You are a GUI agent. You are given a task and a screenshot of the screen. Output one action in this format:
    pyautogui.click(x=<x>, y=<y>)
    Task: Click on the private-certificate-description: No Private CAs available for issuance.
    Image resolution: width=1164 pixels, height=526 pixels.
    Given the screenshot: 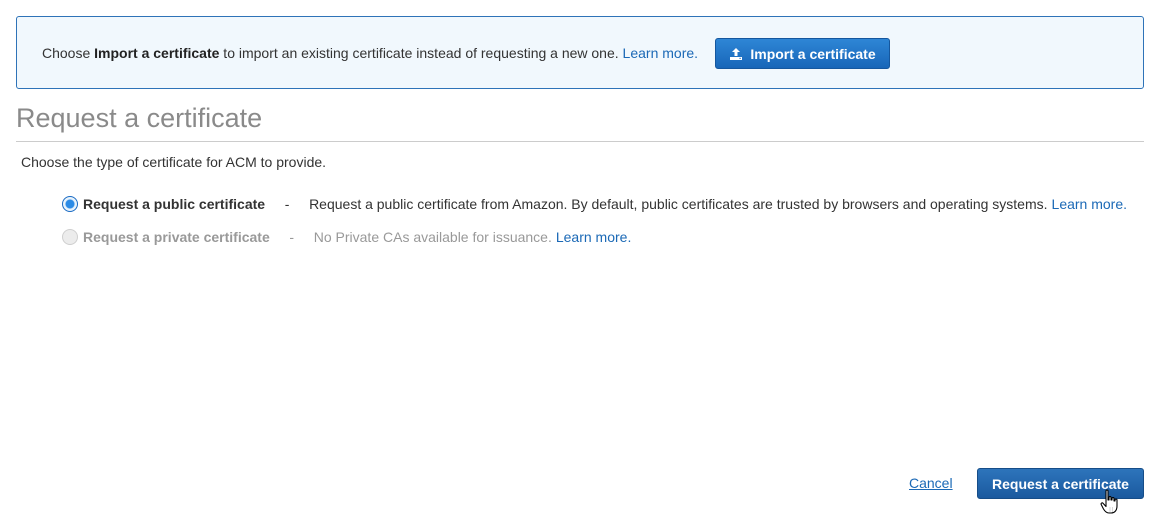 What is the action you would take?
    pyautogui.click(x=432, y=237)
    